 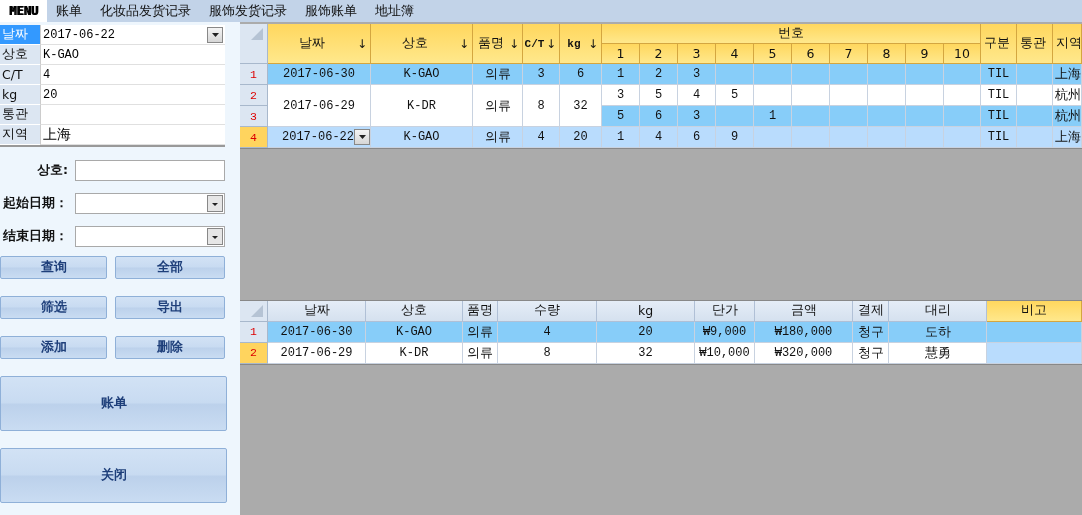 What do you see at coordinates (145, 11) in the screenshot?
I see `menu-tab: 化妆品发货记录` at bounding box center [145, 11].